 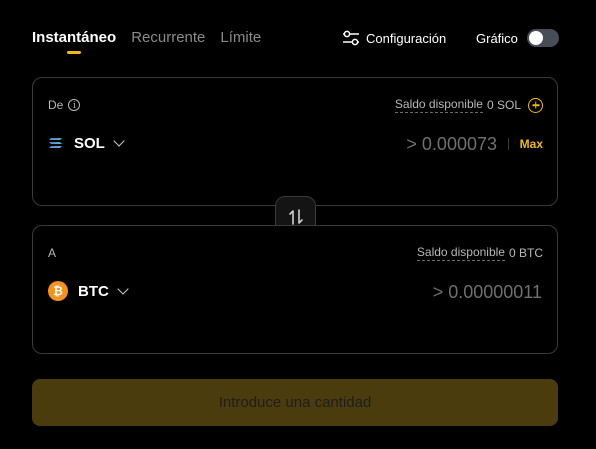 I want to click on to-asset-selector: ₿ BTC, so click(x=88, y=291).